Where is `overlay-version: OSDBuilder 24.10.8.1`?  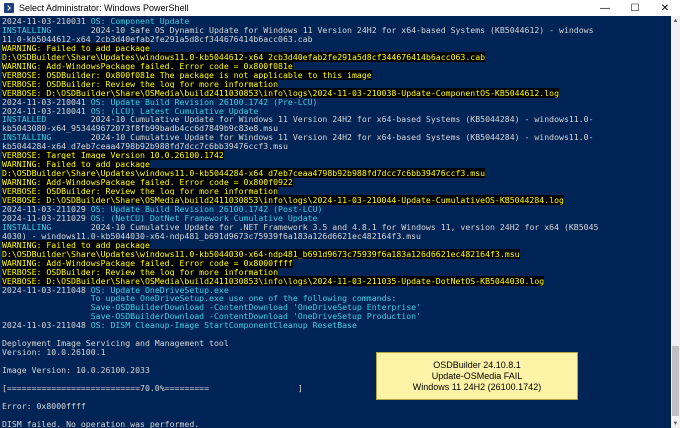
overlay-version: OSDBuilder 24.10.8.1 is located at coordinates (477, 364).